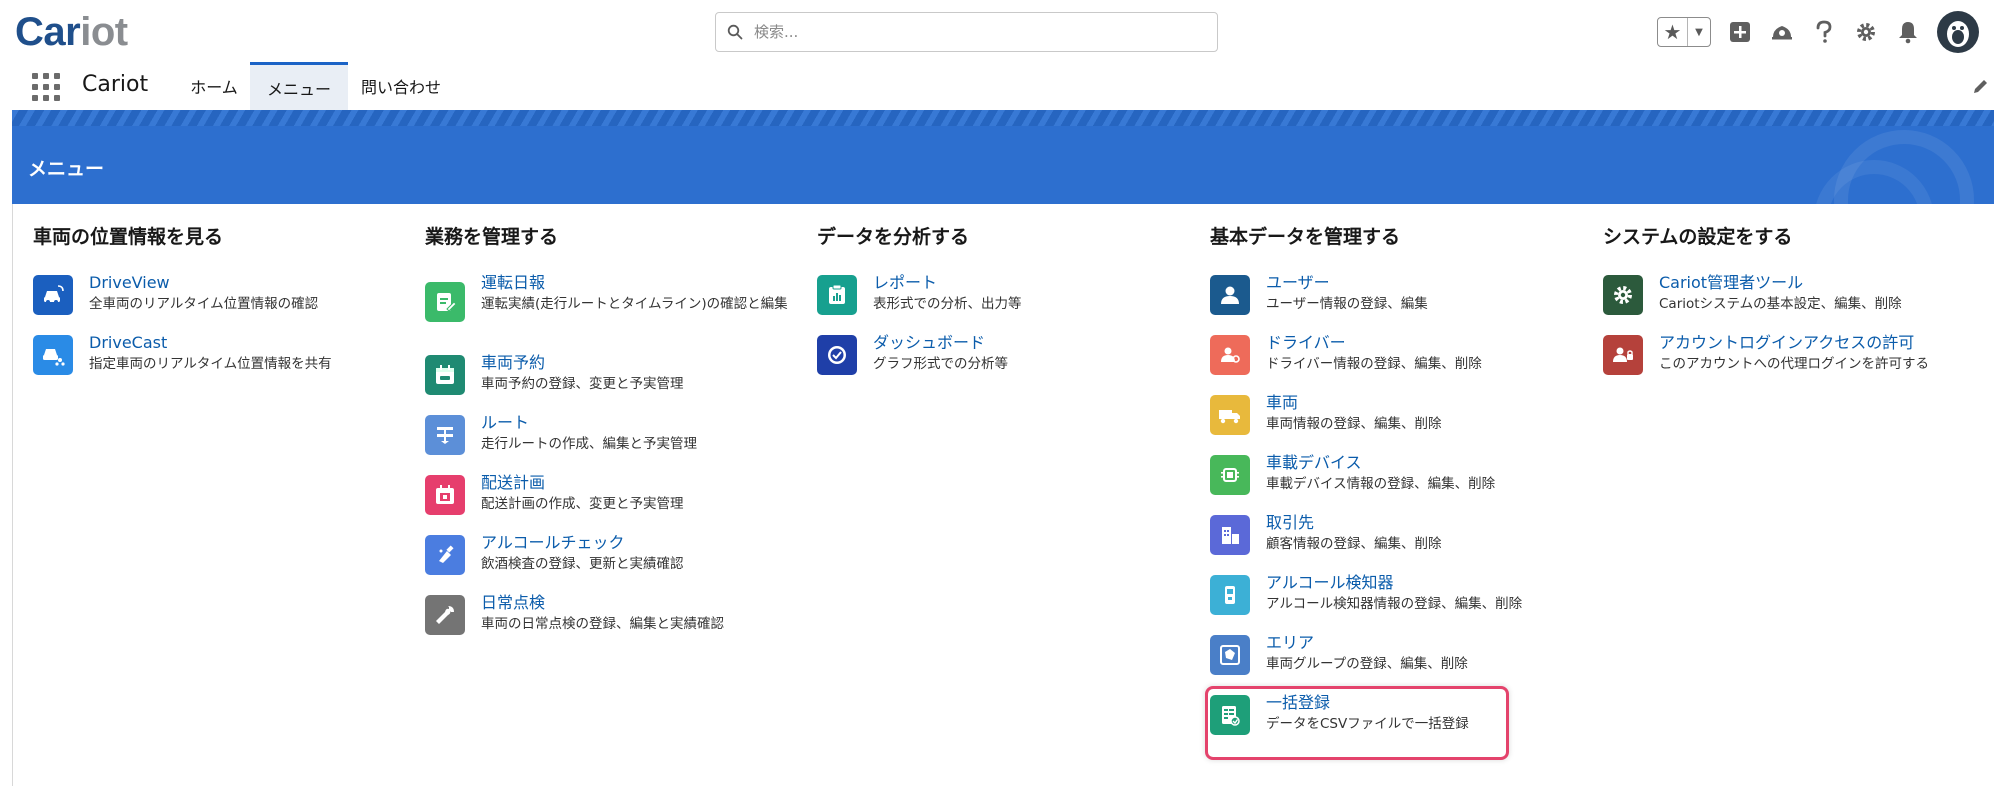  I want to click on global-search, so click(966, 32).